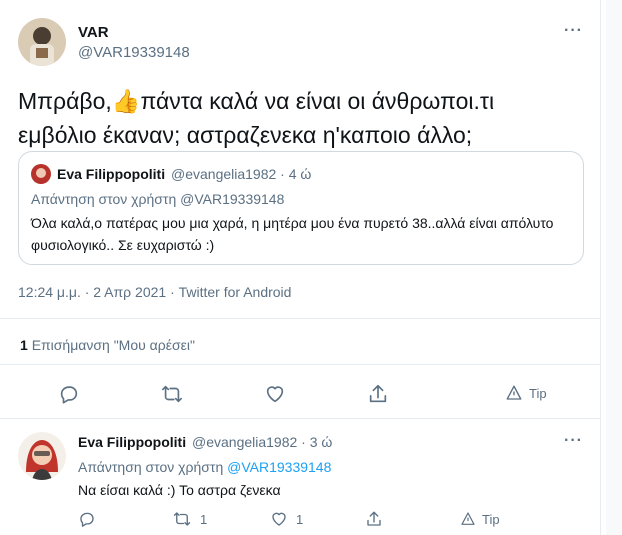 This screenshot has width=622, height=535. What do you see at coordinates (113, 345) in the screenshot?
I see `likes-label: Επισήμανση "Μου αρέσει"` at bounding box center [113, 345].